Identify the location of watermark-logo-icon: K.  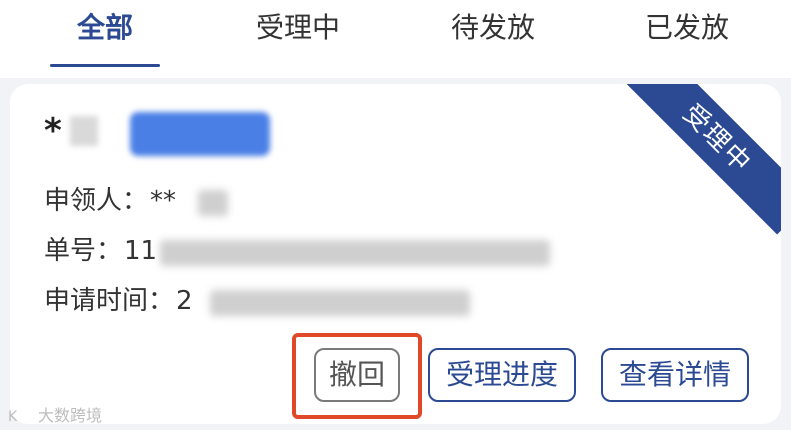
(13, 417).